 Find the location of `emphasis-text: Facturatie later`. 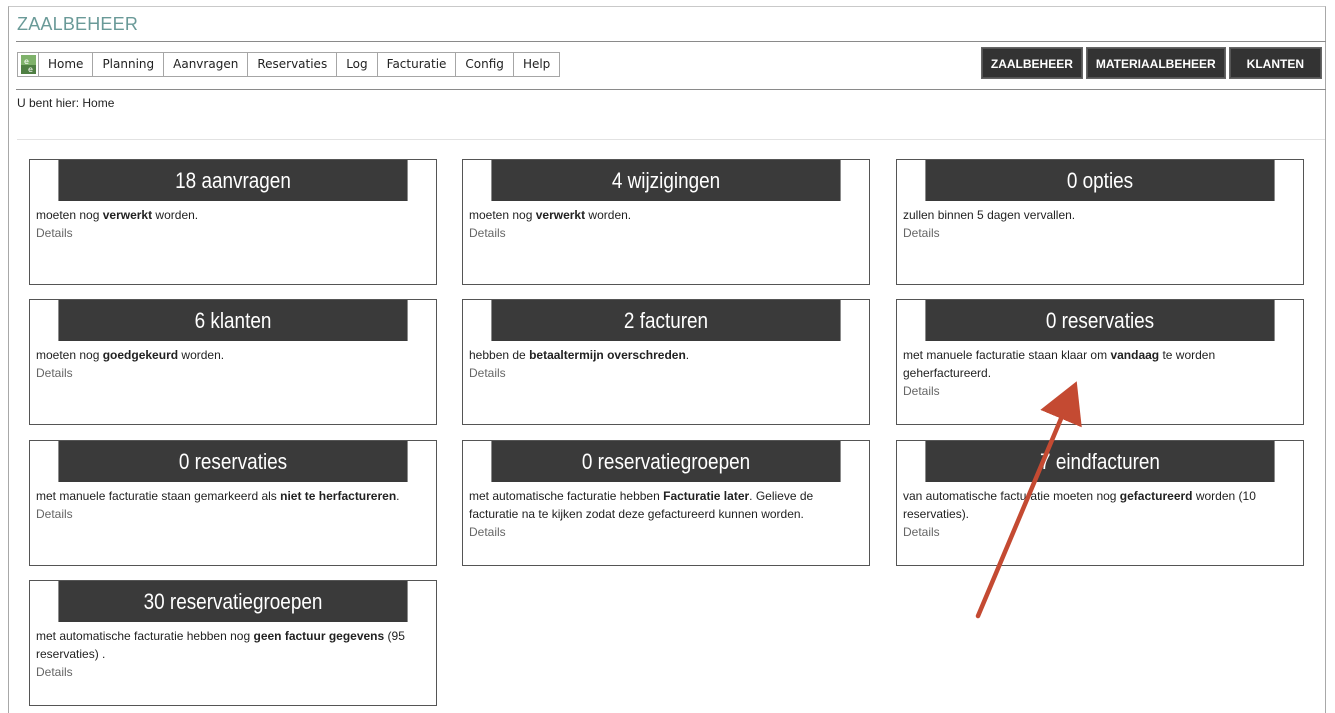

emphasis-text: Facturatie later is located at coordinates (706, 496).